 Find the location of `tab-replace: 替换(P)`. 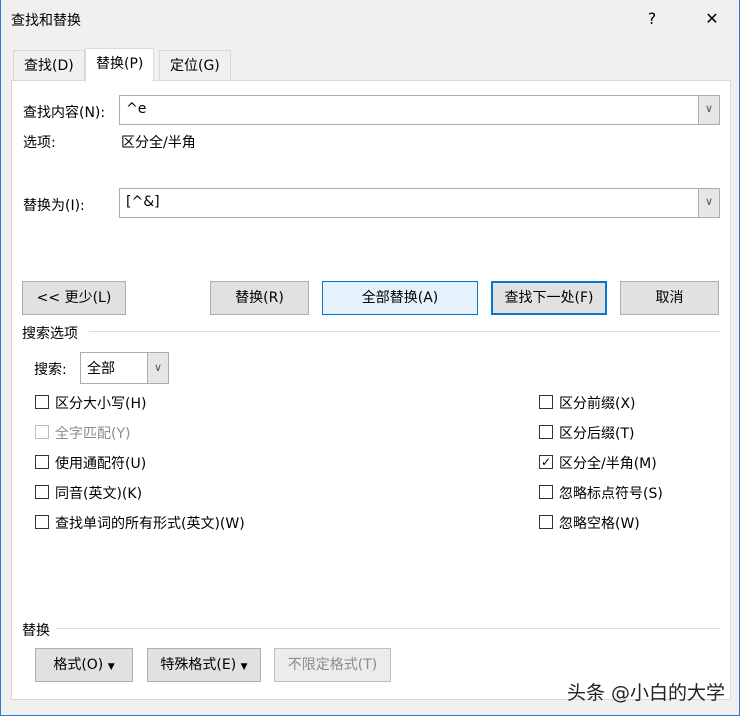

tab-replace: 替换(P) is located at coordinates (120, 65).